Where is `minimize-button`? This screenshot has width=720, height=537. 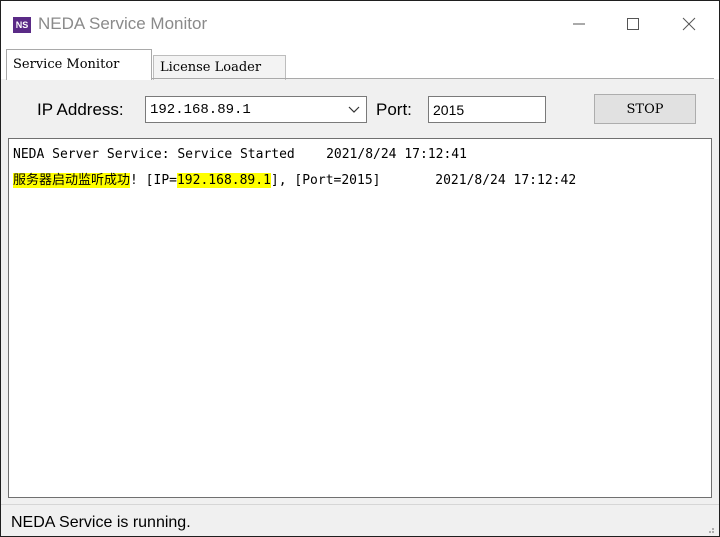
minimize-button is located at coordinates (579, 24).